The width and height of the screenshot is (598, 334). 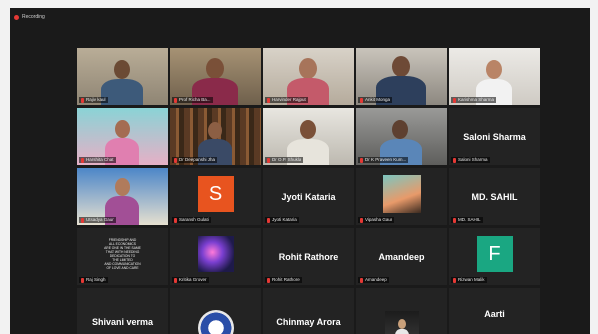 I want to click on participant-tile: Ankit Monga, so click(x=401, y=76).